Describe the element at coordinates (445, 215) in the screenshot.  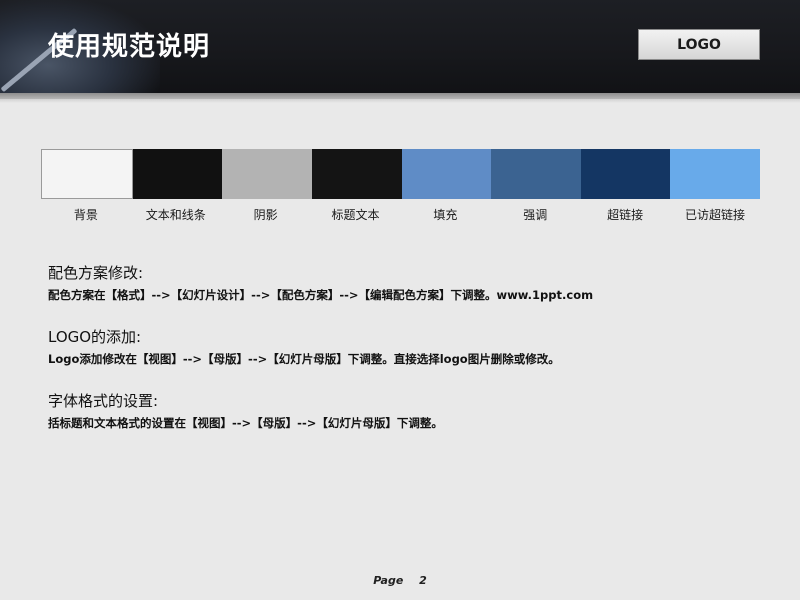
I see `swatch-label: 填充` at that location.